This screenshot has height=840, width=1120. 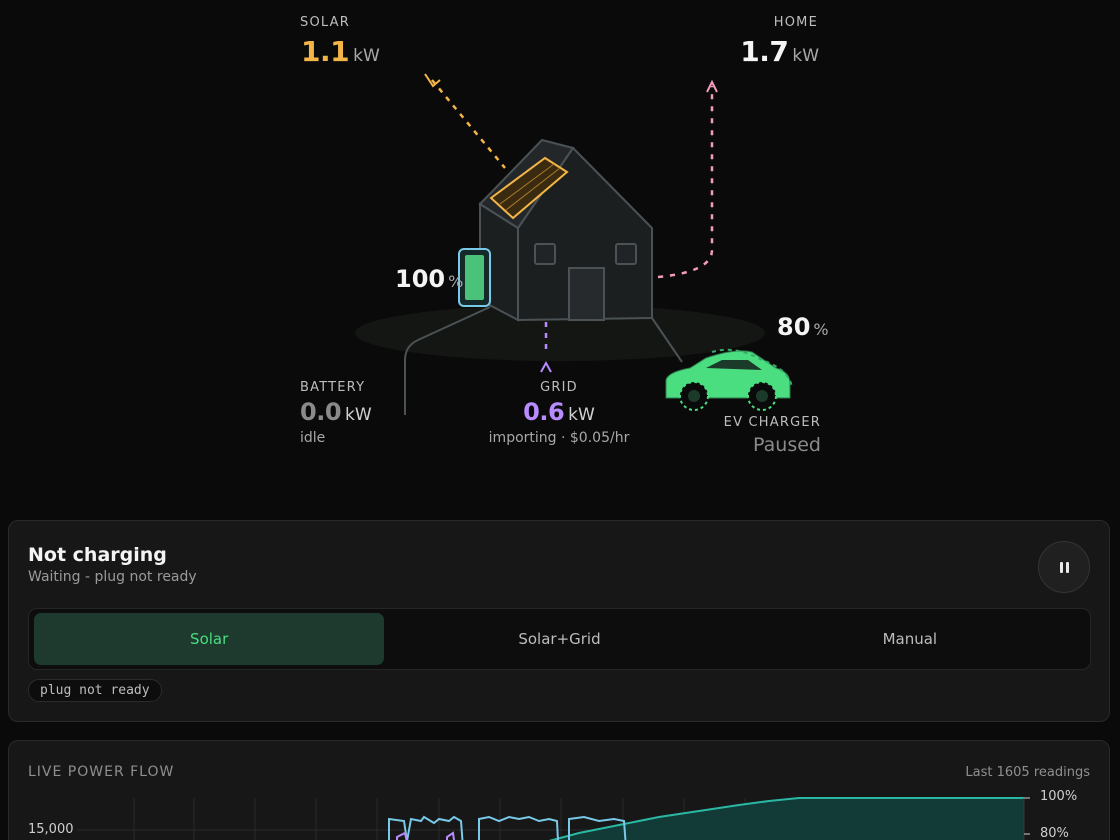 I want to click on charging-status-title: Not charging, so click(x=97, y=555).